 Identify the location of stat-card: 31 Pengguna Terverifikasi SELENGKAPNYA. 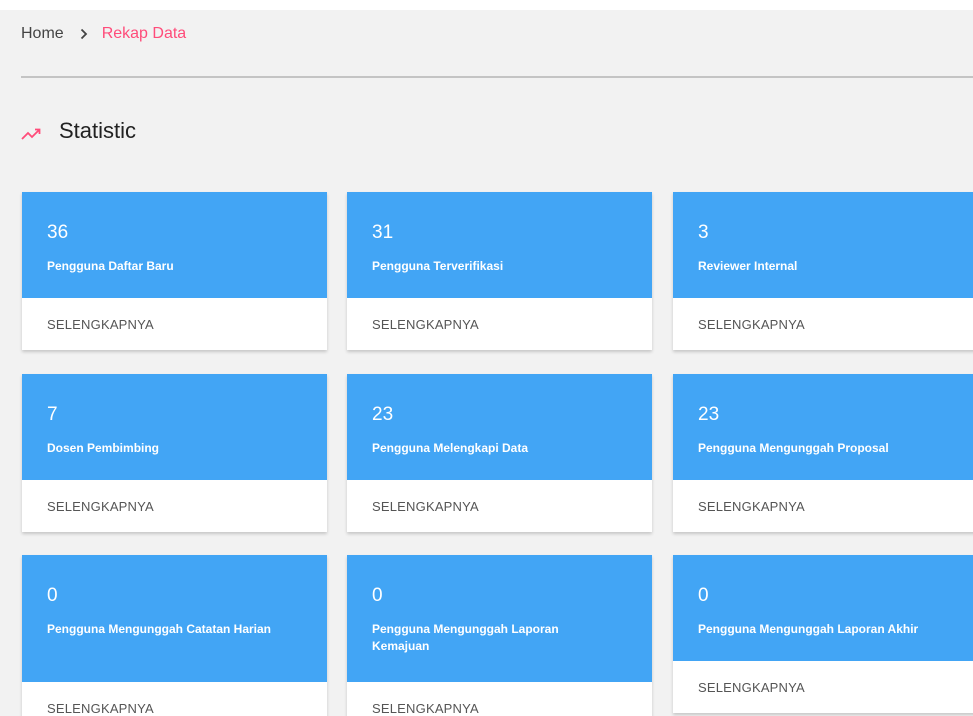
(499, 271).